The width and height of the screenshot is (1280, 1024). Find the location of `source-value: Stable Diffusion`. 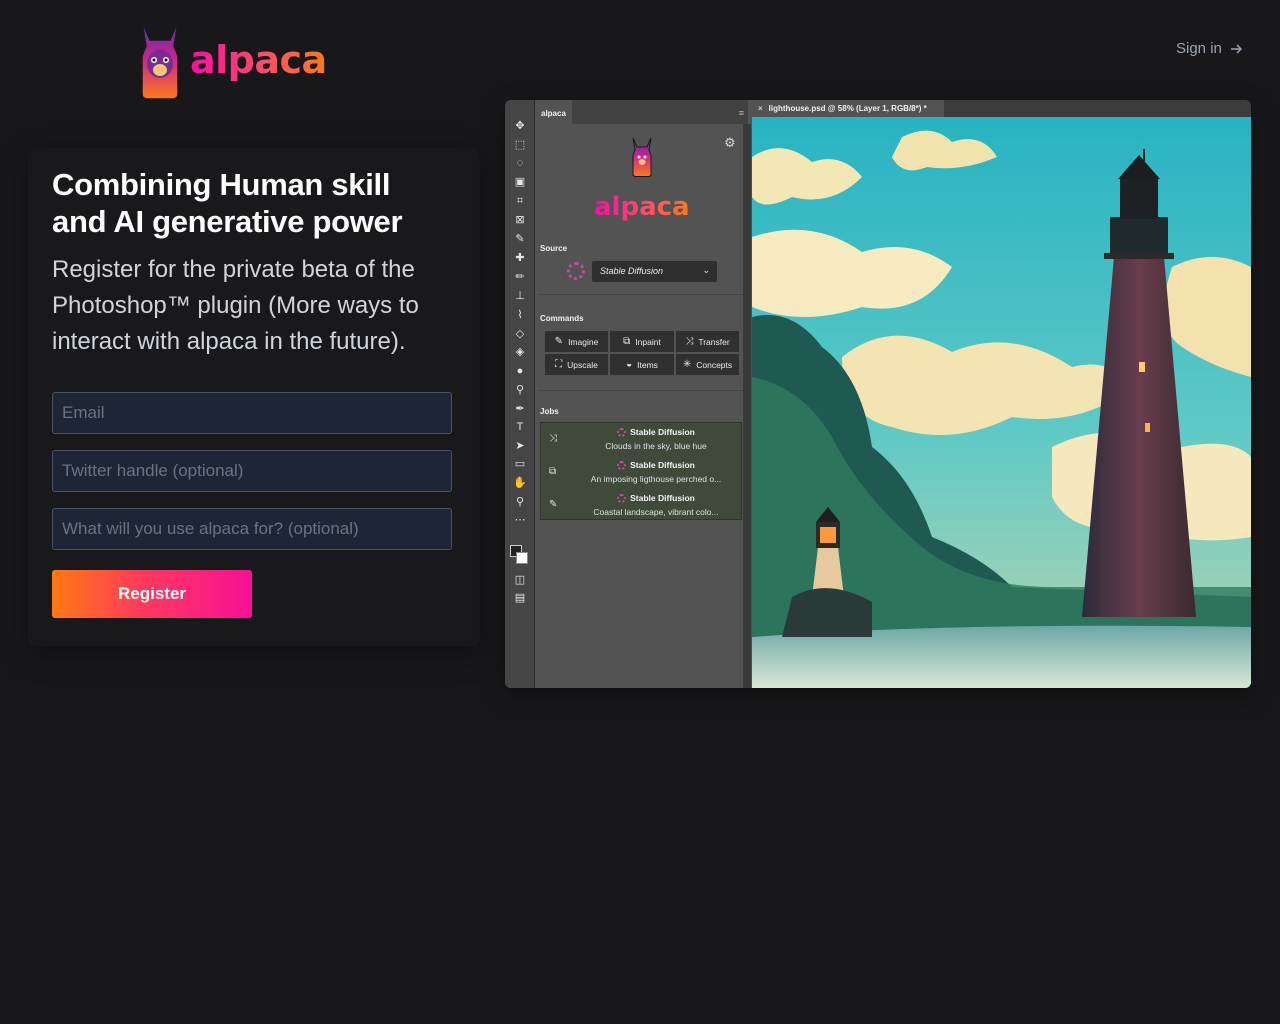

source-value: Stable Diffusion is located at coordinates (632, 271).